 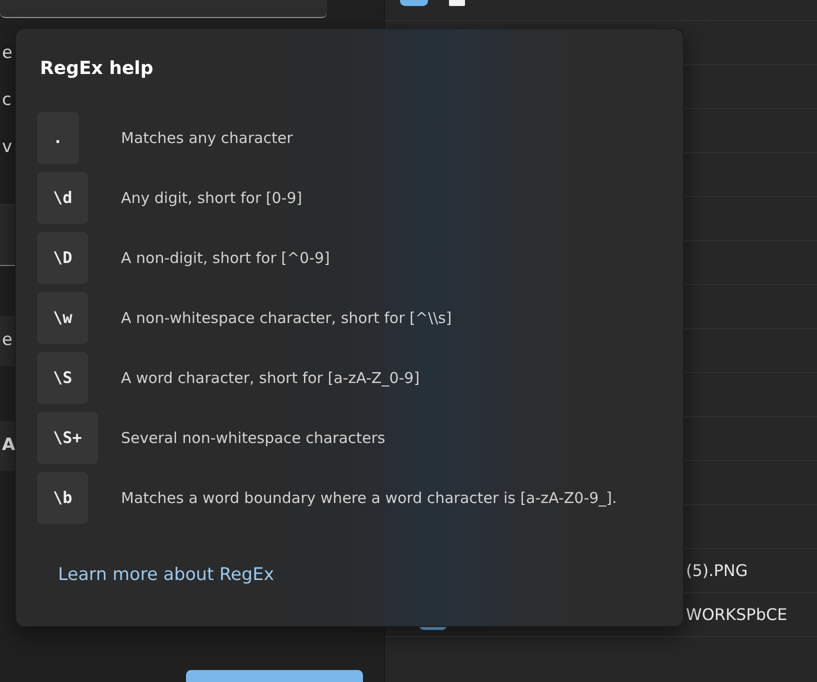 I want to click on label-text: e, so click(x=7, y=53).